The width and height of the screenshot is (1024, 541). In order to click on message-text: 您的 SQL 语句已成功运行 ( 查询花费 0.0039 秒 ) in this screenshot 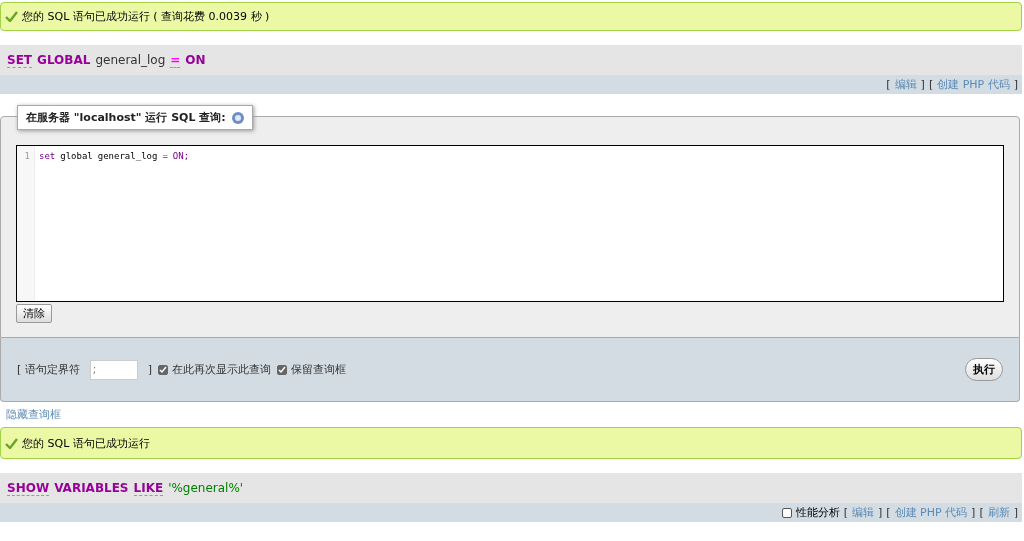, I will do `click(146, 16)`.